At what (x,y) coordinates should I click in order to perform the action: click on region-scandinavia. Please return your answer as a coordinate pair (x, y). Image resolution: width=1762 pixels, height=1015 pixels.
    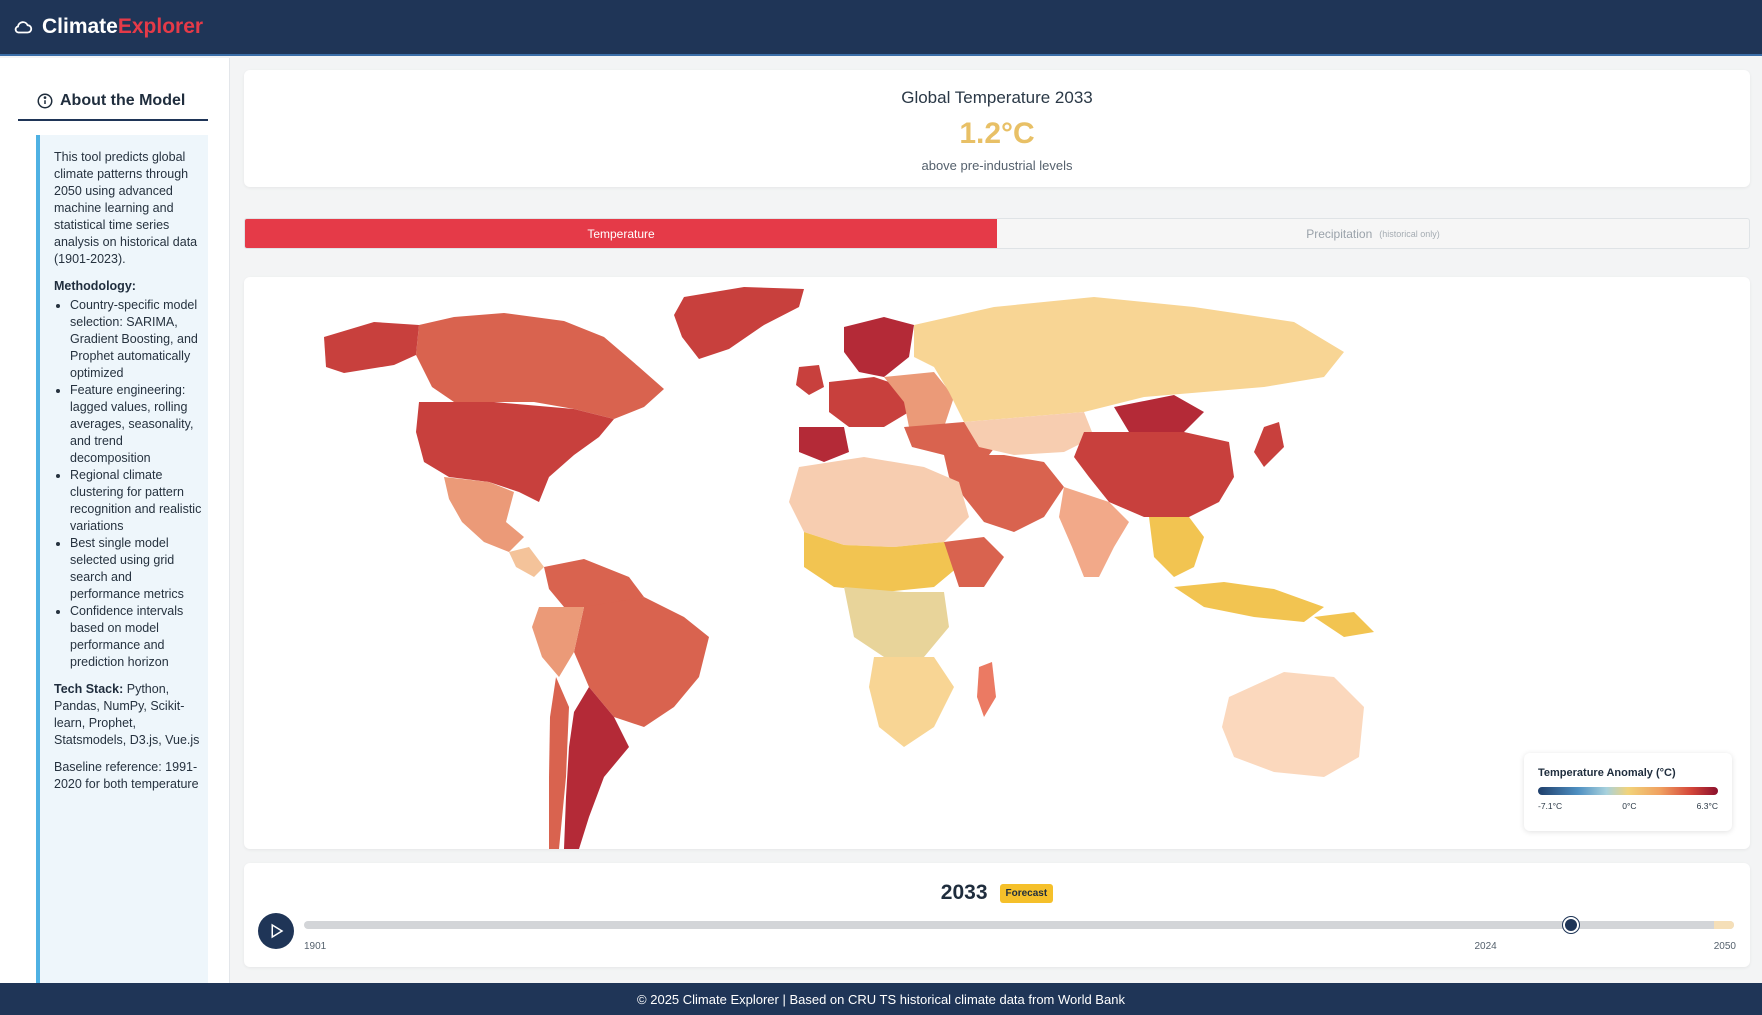
    Looking at the image, I should click on (879, 347).